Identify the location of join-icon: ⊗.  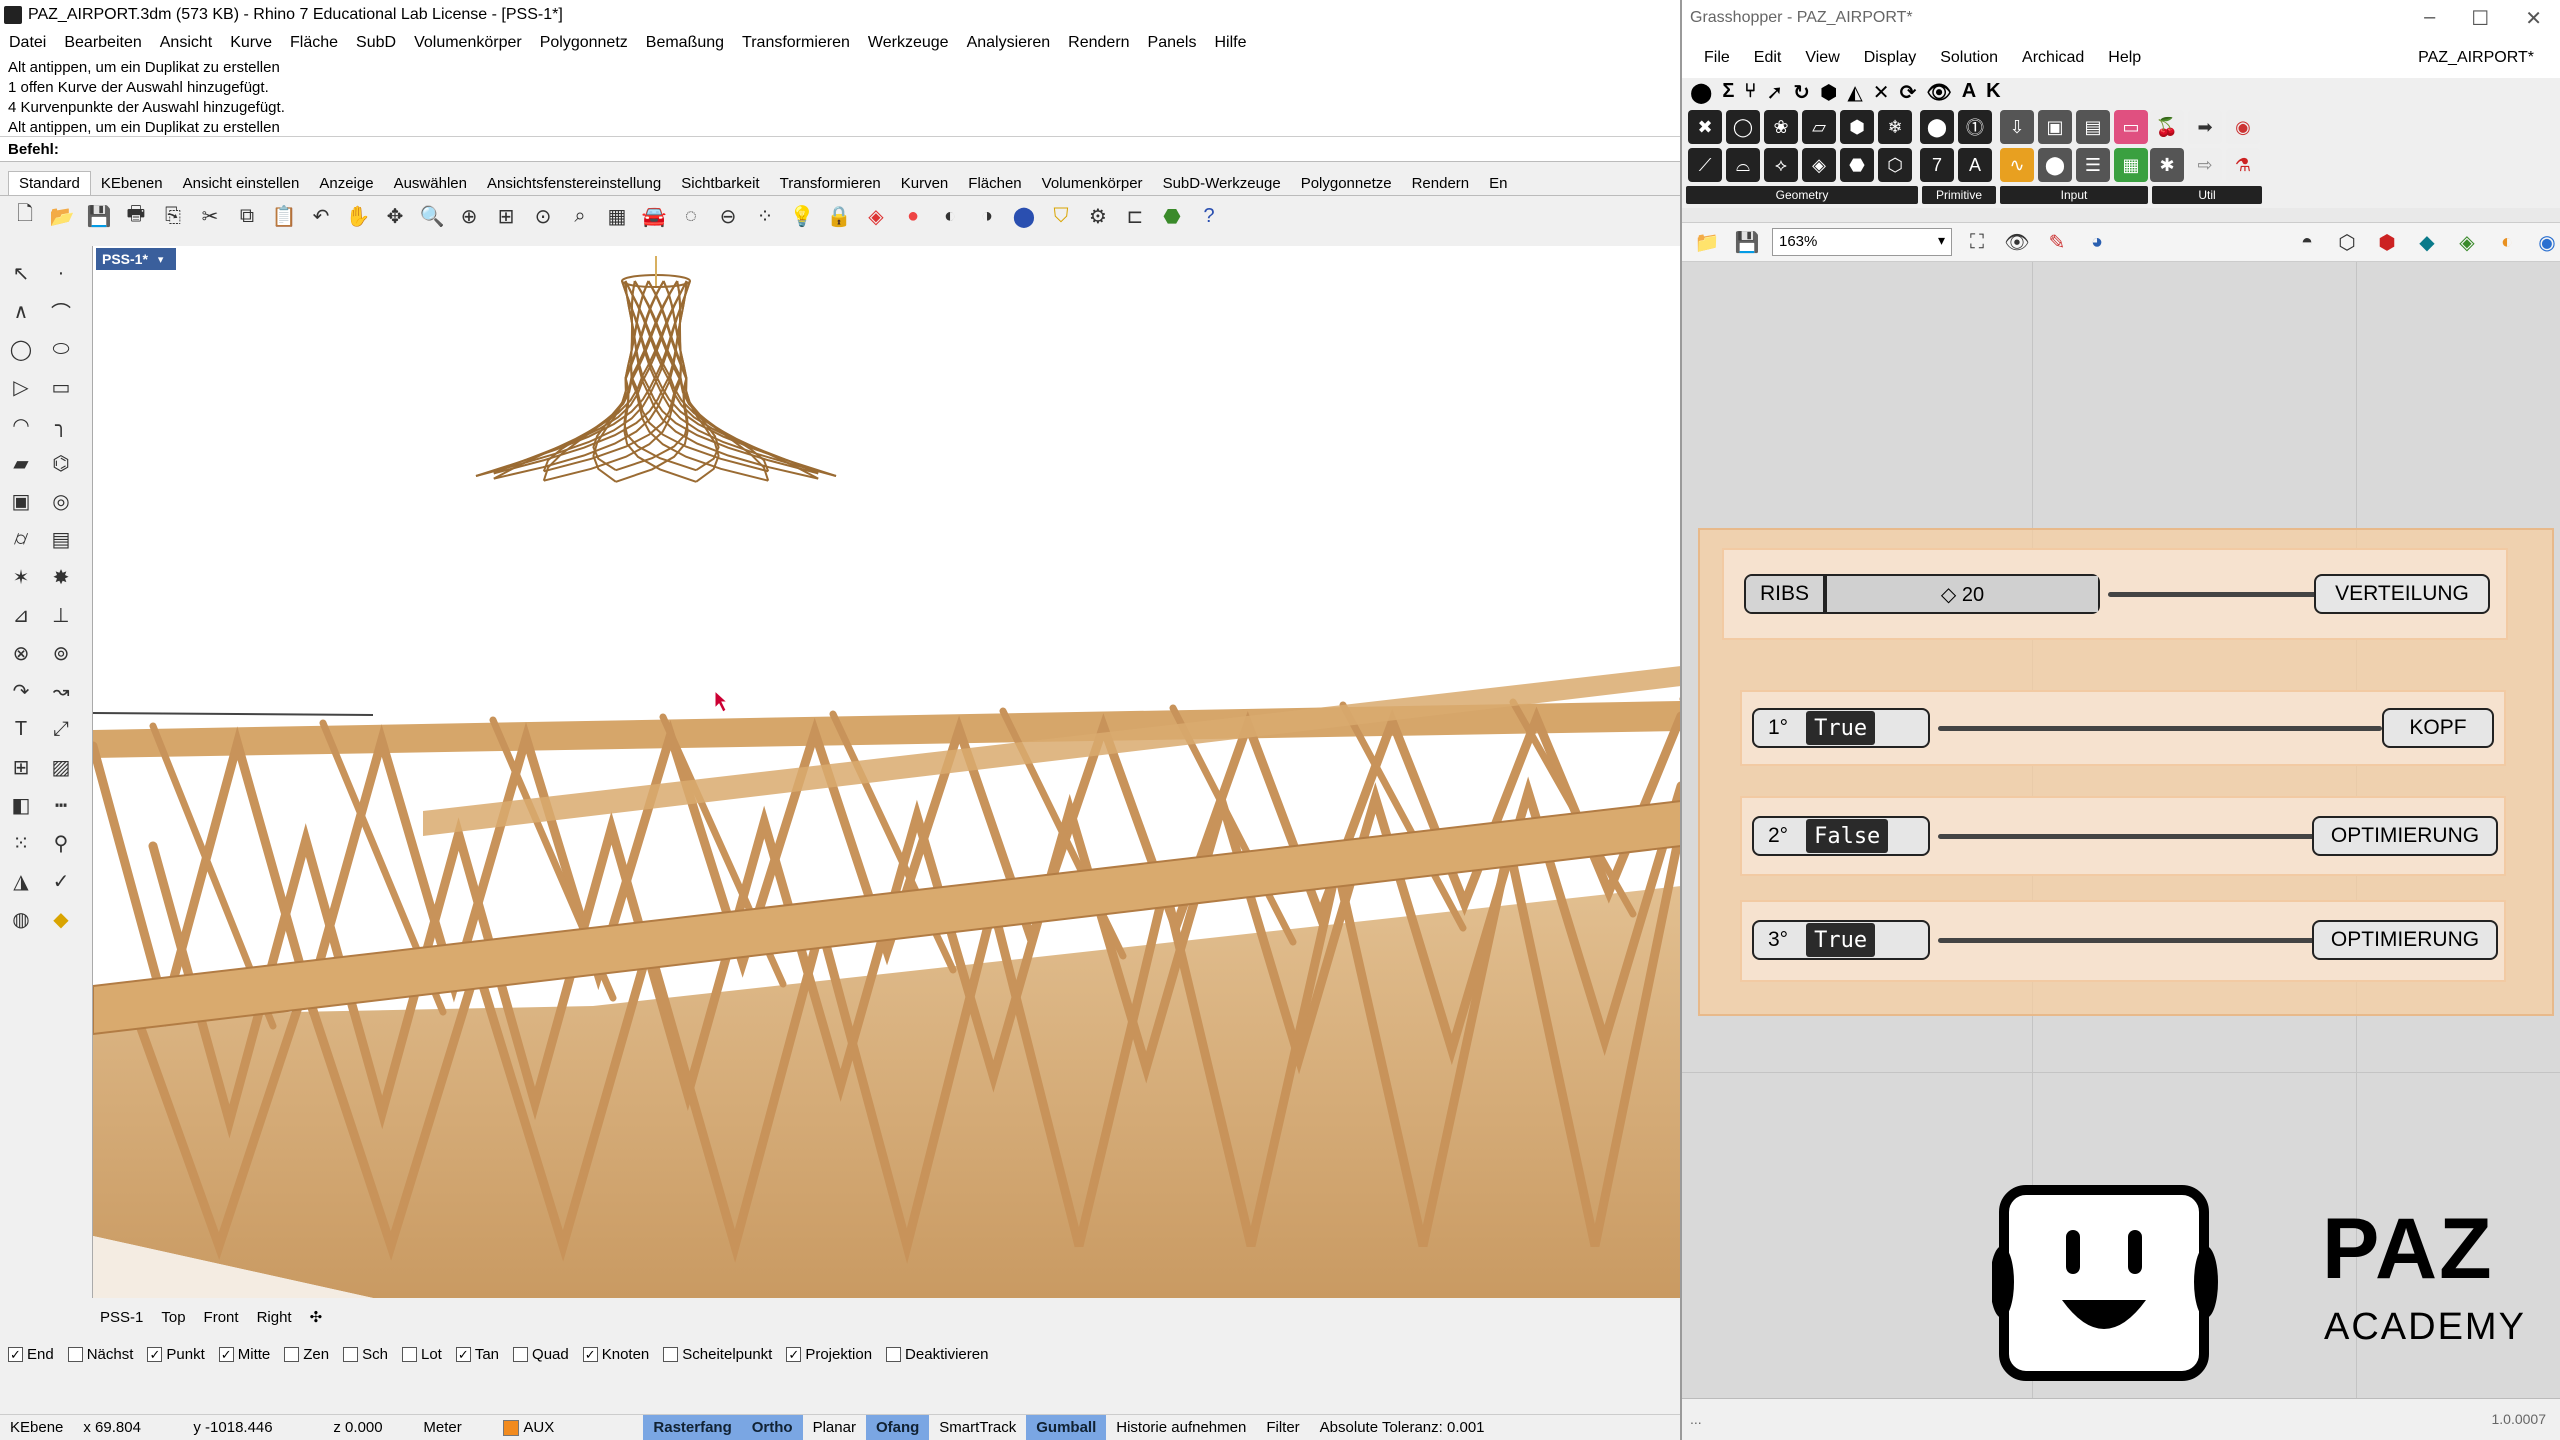
(21, 653).